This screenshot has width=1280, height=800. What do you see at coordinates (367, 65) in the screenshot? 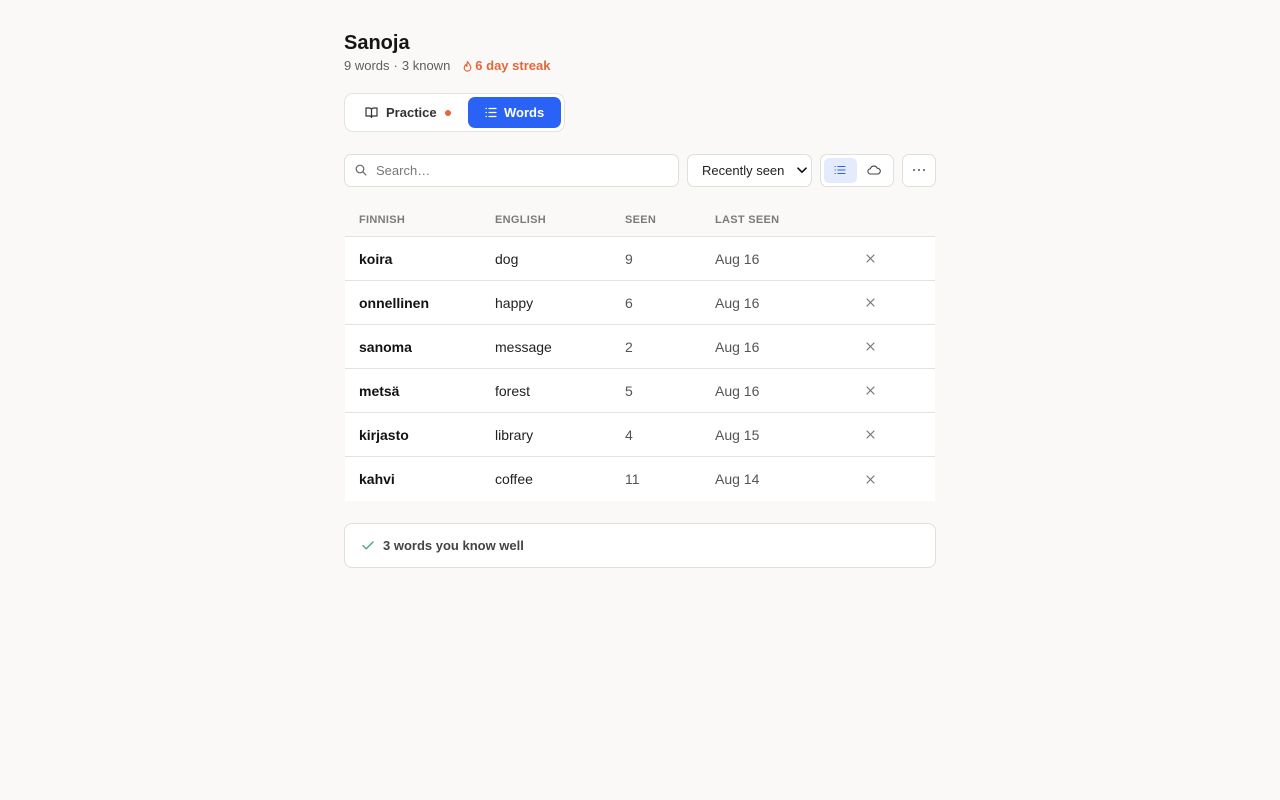
I see `word-count: 9 words` at bounding box center [367, 65].